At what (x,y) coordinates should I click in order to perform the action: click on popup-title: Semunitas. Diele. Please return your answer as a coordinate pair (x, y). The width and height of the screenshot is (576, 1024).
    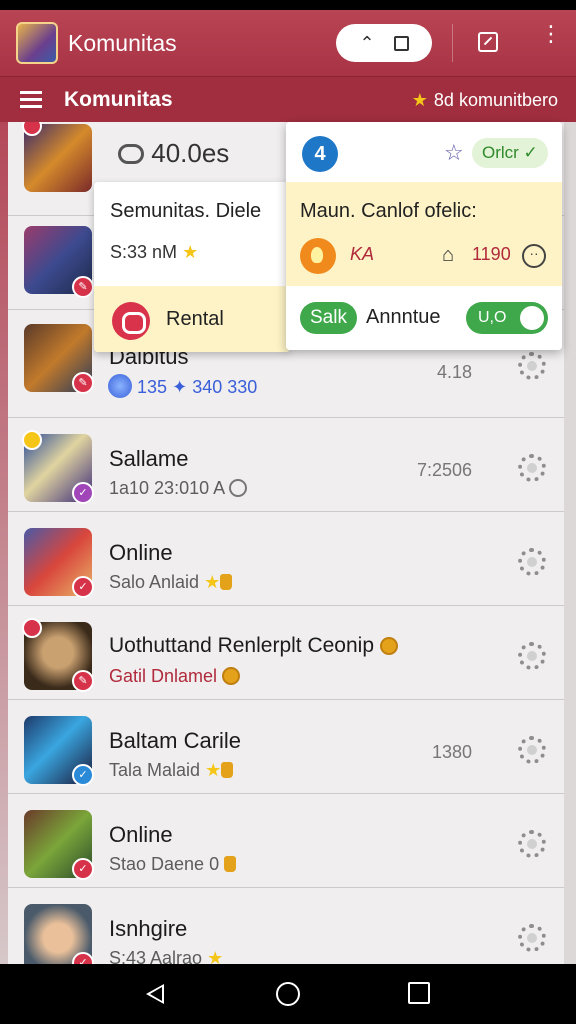
    Looking at the image, I should click on (186, 211).